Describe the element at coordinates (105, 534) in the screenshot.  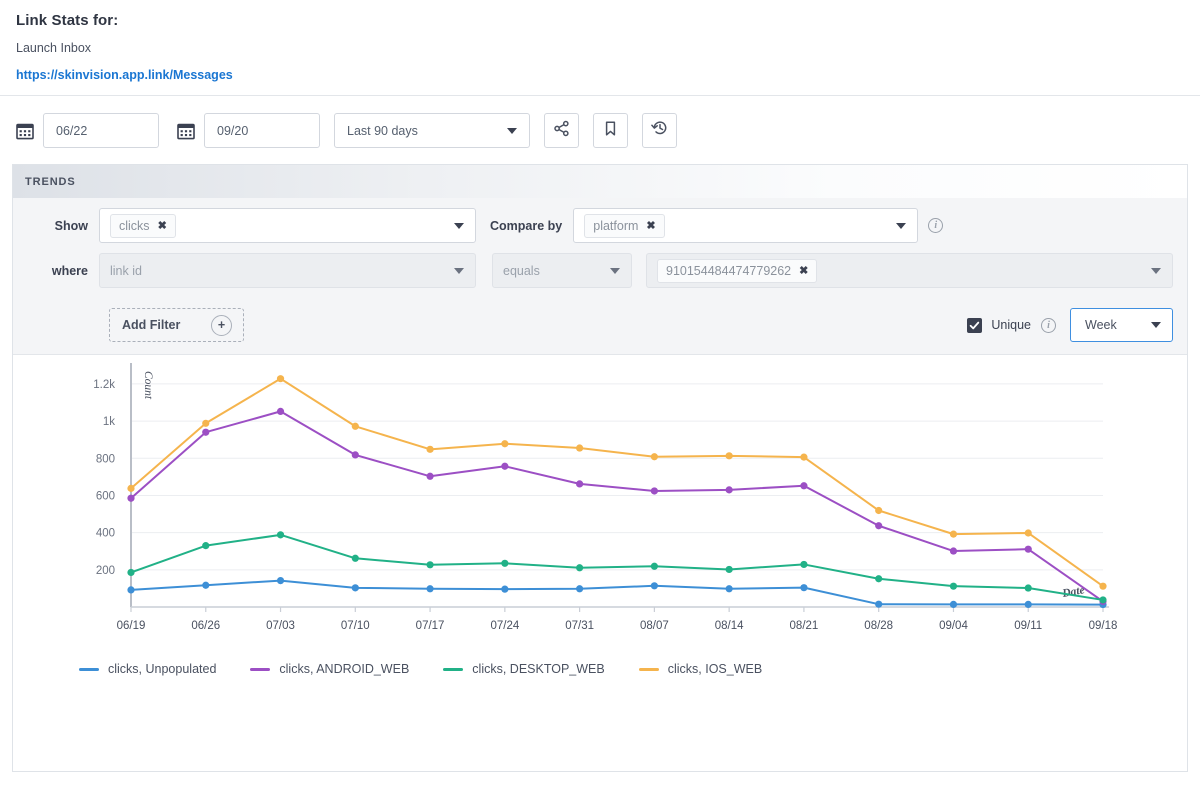
I see `y-axis-tick-label: 400` at that location.